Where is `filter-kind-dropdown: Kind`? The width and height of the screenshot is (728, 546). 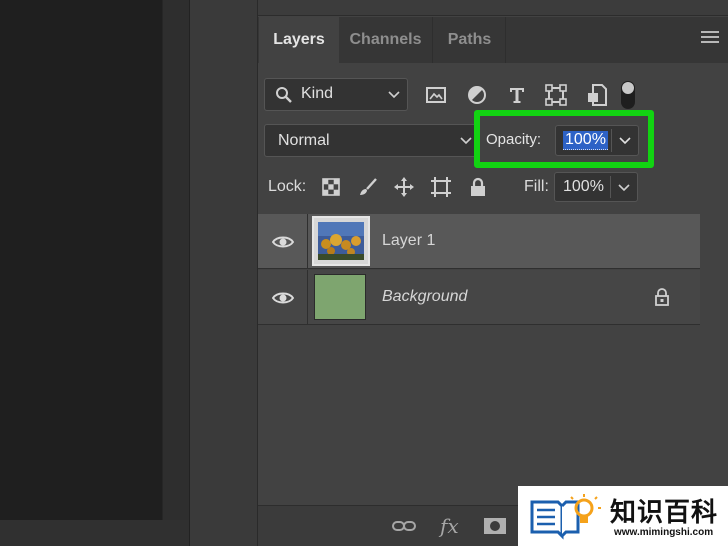
filter-kind-dropdown: Kind is located at coordinates (336, 94).